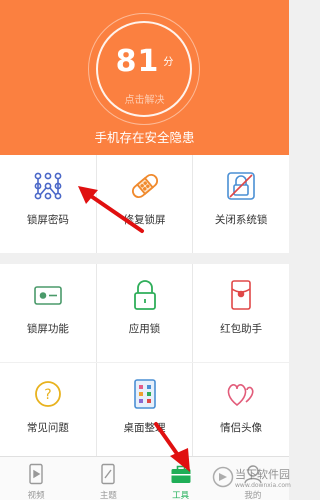 This screenshot has width=320, height=500. What do you see at coordinates (47, 329) in the screenshot?
I see `tool-label: 锁屏功能` at bounding box center [47, 329].